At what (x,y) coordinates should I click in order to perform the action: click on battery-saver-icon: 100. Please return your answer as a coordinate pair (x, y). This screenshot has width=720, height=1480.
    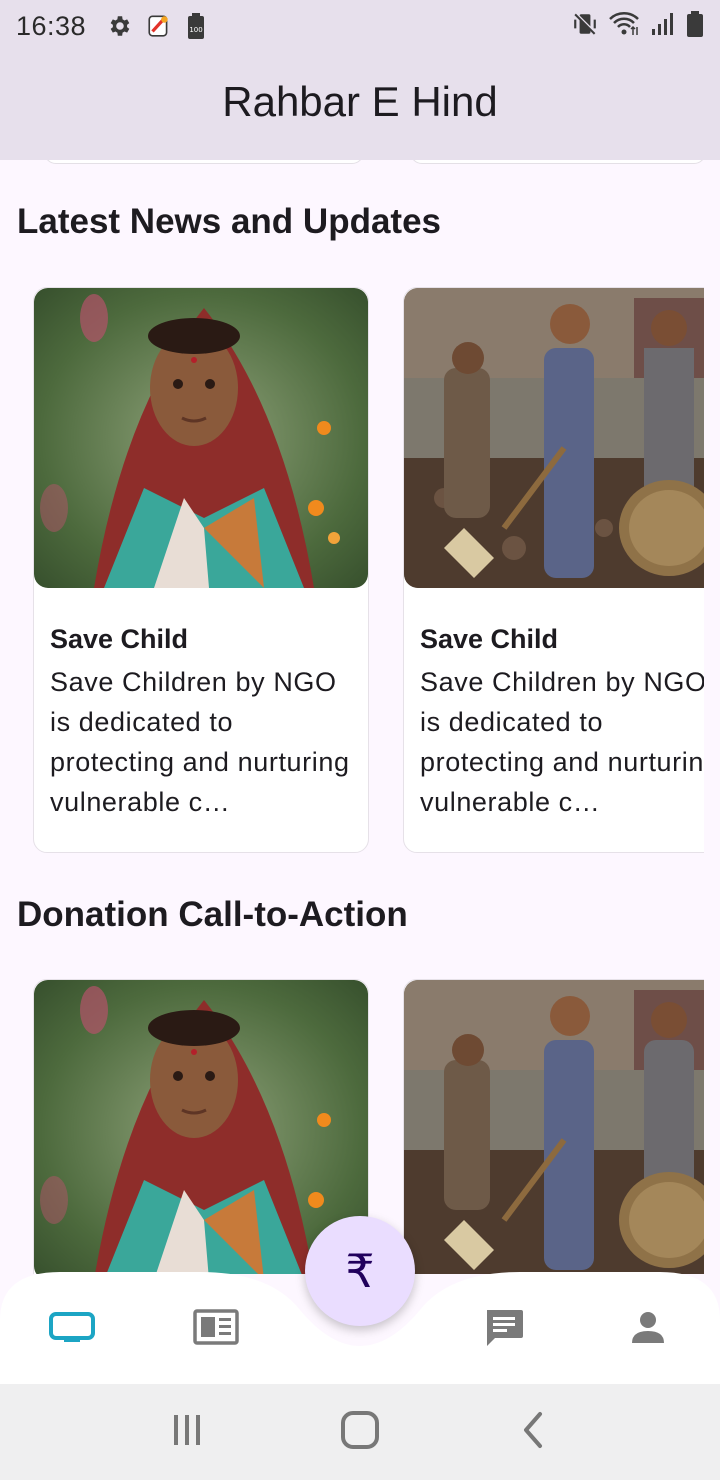
    Looking at the image, I should click on (196, 26).